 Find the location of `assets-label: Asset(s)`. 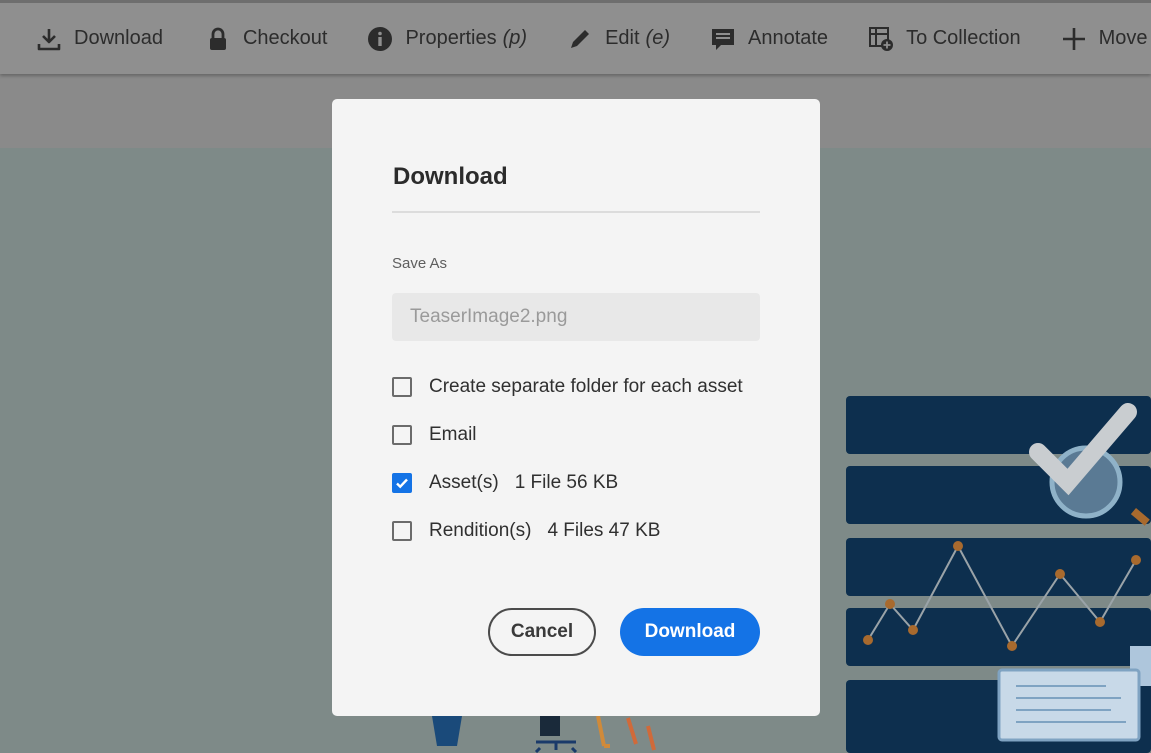

assets-label: Asset(s) is located at coordinates (464, 482).